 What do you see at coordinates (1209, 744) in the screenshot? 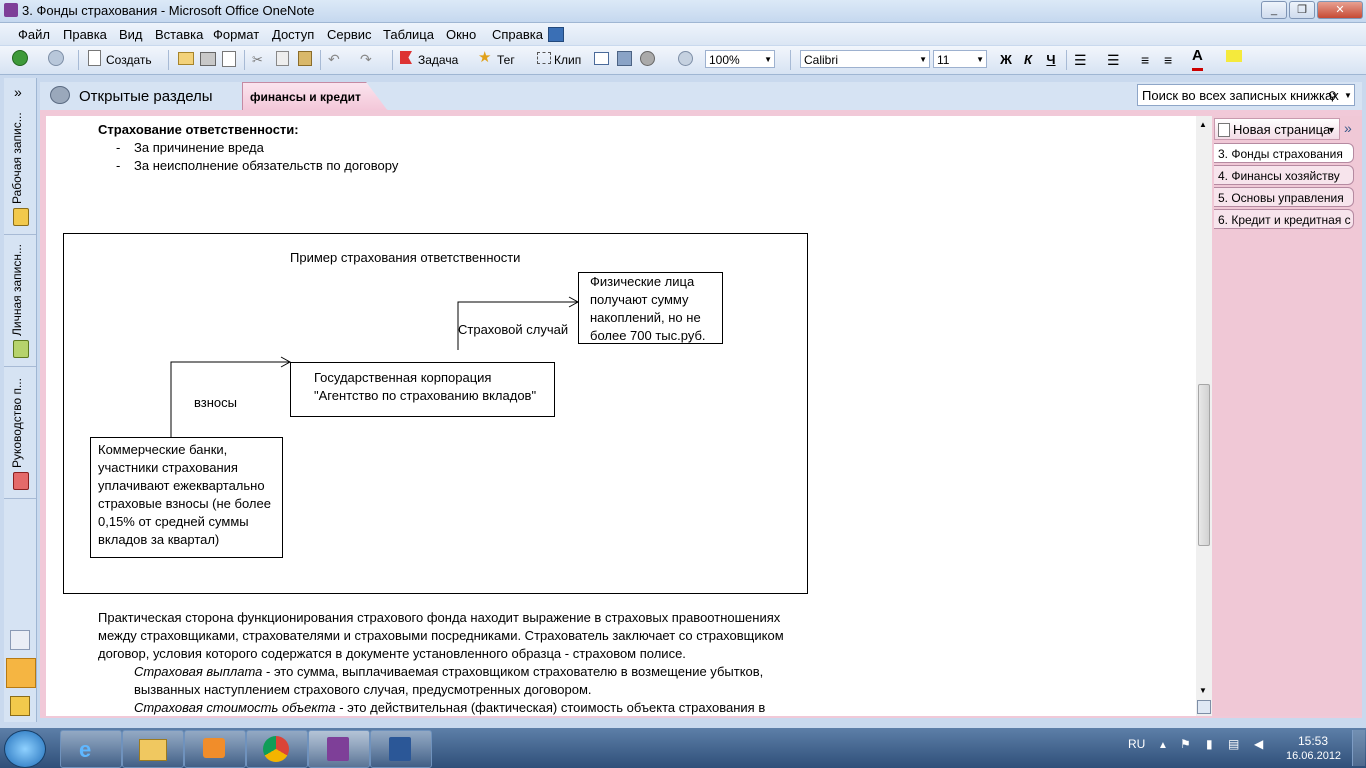
I see `battery-icon: ▮` at bounding box center [1209, 744].